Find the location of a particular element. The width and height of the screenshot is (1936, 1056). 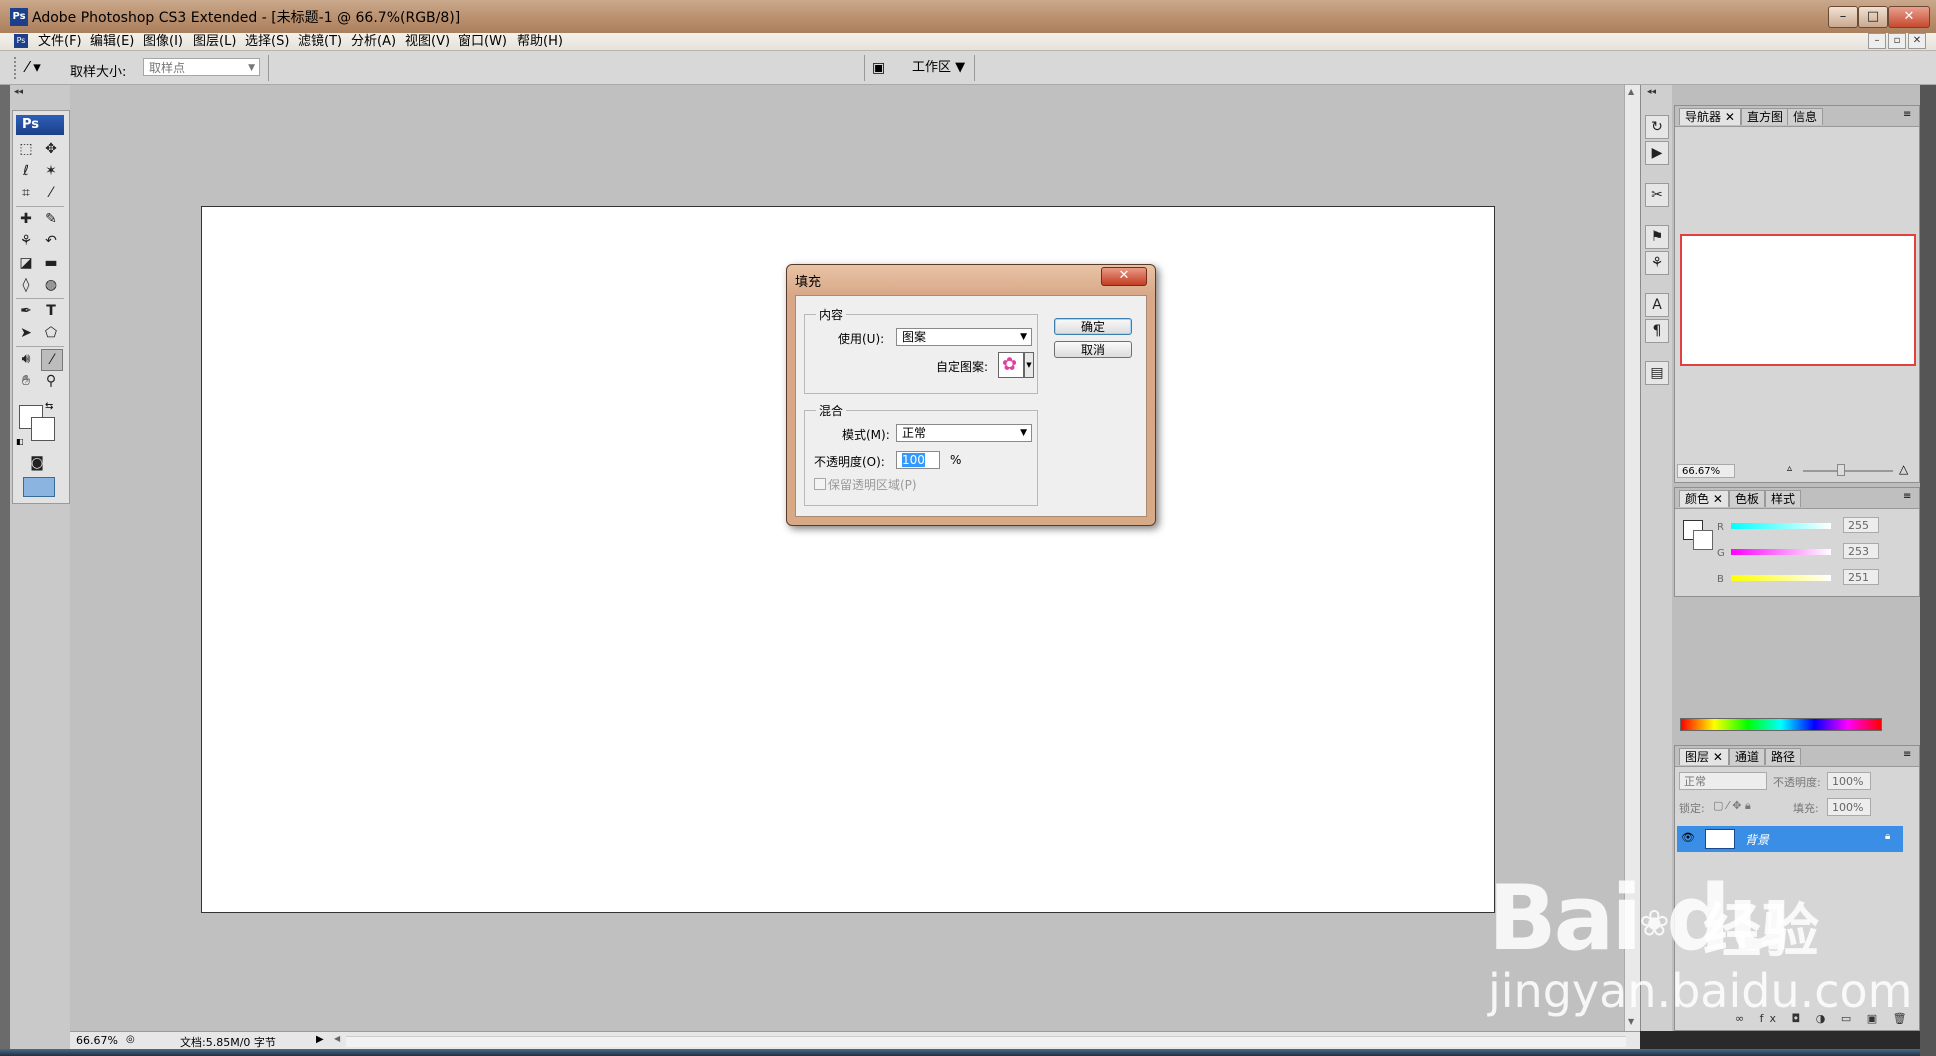

expand-dock-icon: ◂◂ is located at coordinates (1651, 92).